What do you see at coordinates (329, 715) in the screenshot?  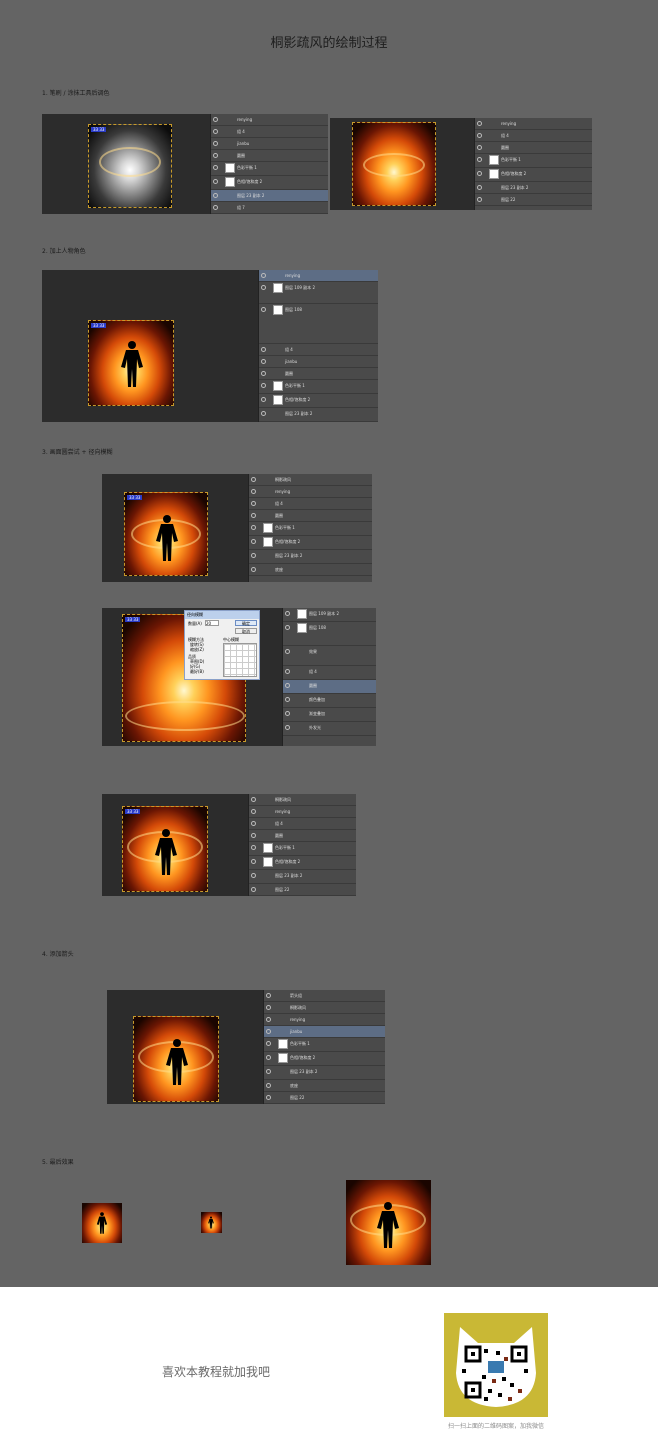 I see `layer-row: 渐变叠加` at bounding box center [329, 715].